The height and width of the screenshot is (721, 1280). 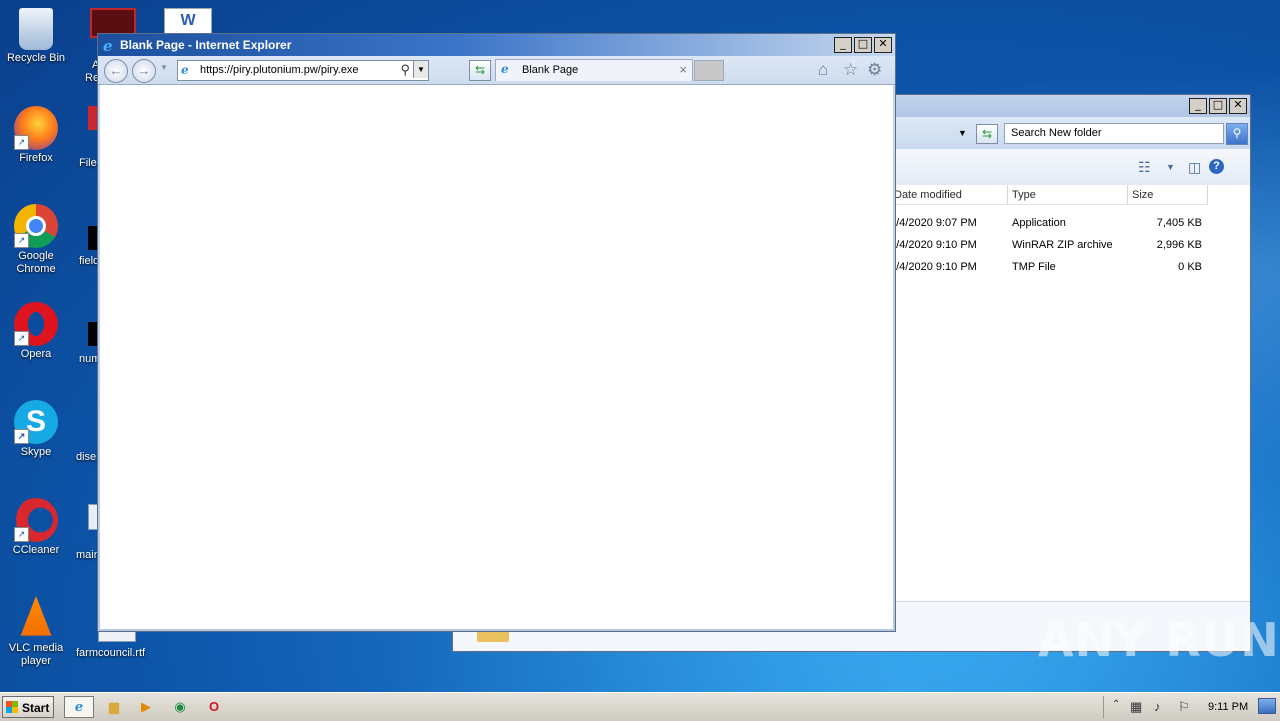 I want to click on file-size: 2,996 KB, so click(x=1179, y=245).